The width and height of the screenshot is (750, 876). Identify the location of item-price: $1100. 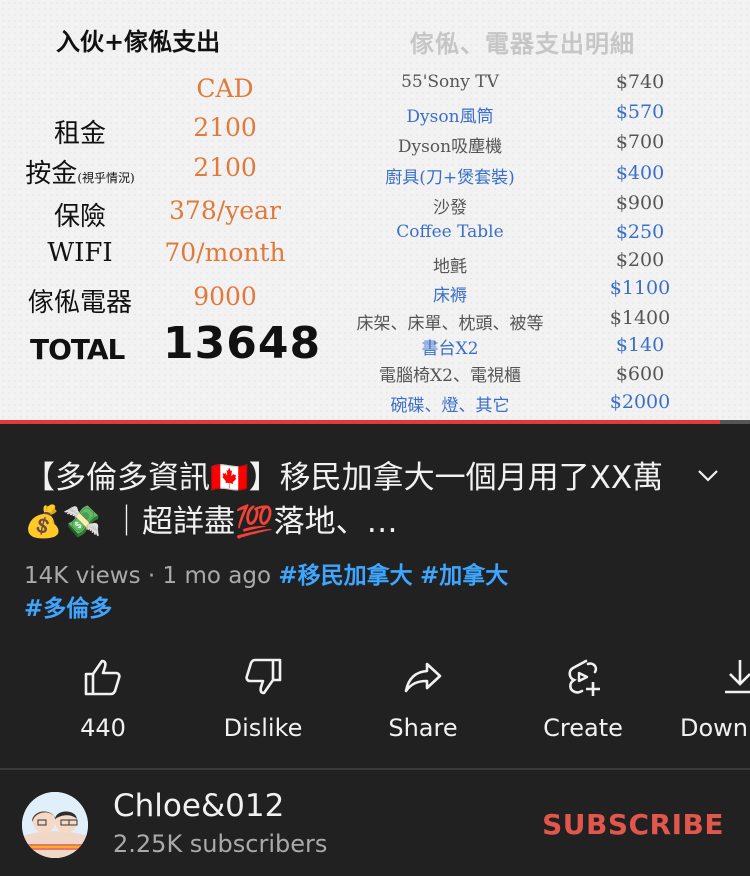
(640, 288).